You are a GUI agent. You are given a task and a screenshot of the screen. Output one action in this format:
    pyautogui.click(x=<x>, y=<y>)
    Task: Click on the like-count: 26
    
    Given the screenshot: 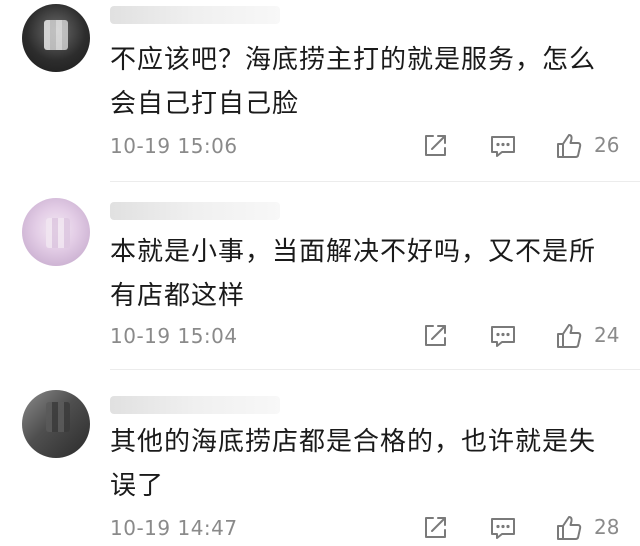 What is the action you would take?
    pyautogui.click(x=607, y=145)
    